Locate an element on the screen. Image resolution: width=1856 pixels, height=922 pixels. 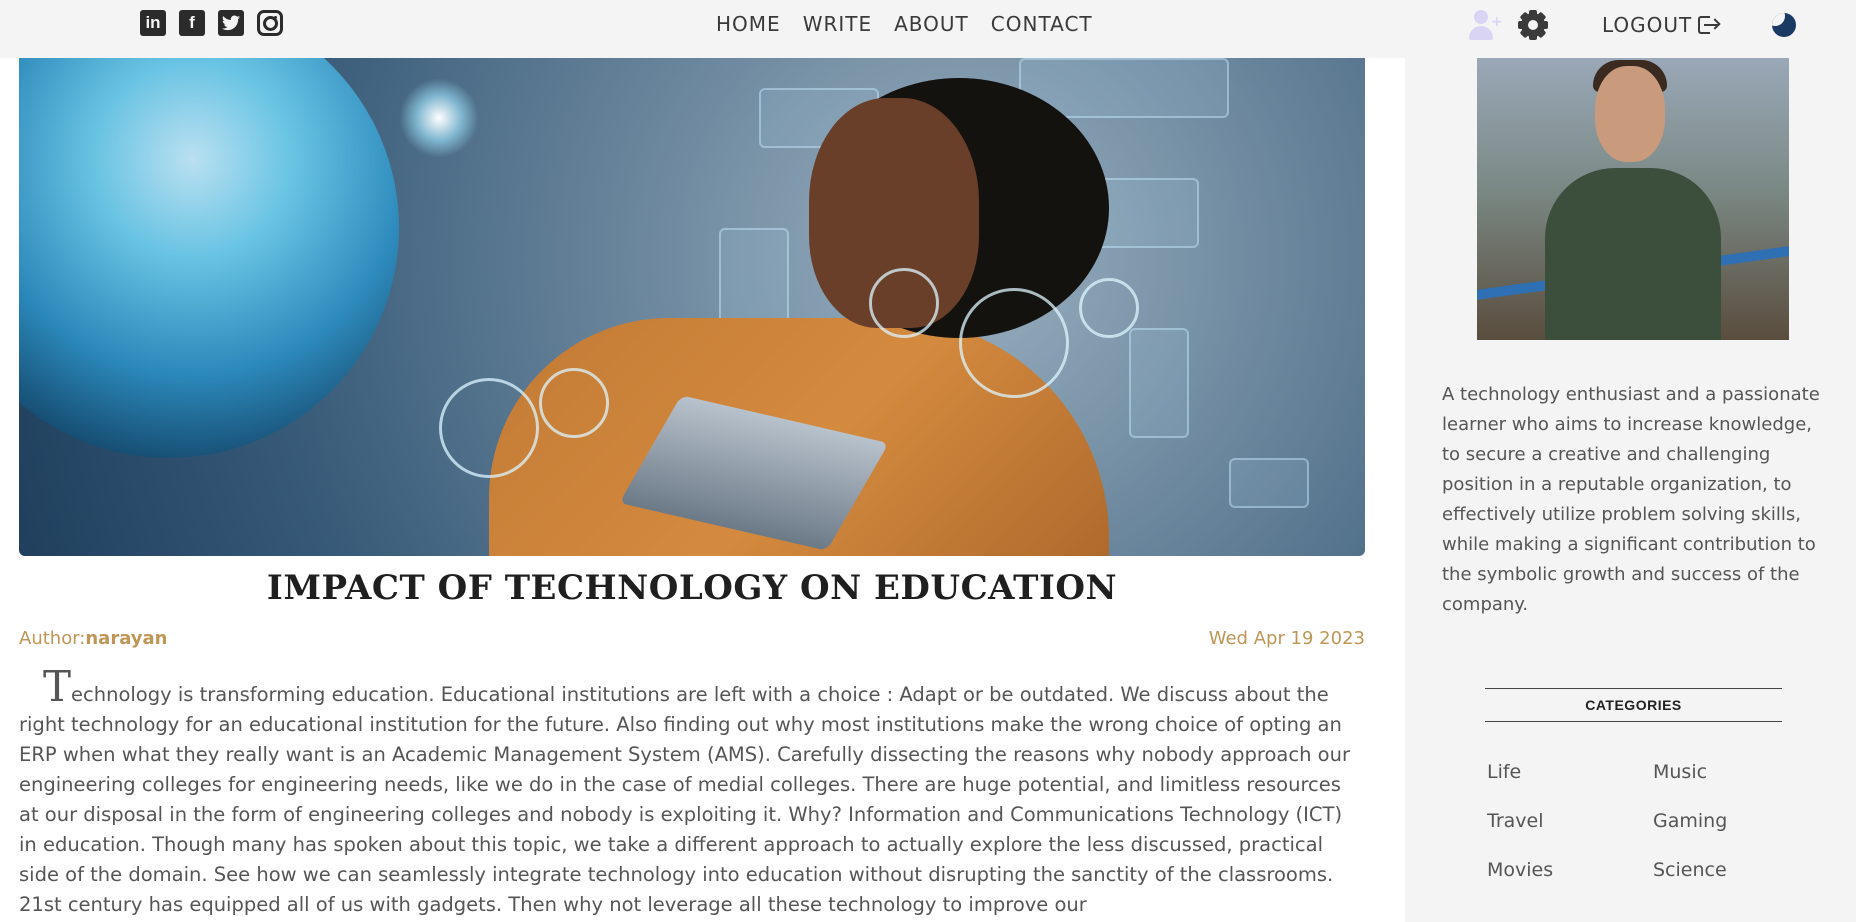
category-music: Music is located at coordinates (1736, 772).